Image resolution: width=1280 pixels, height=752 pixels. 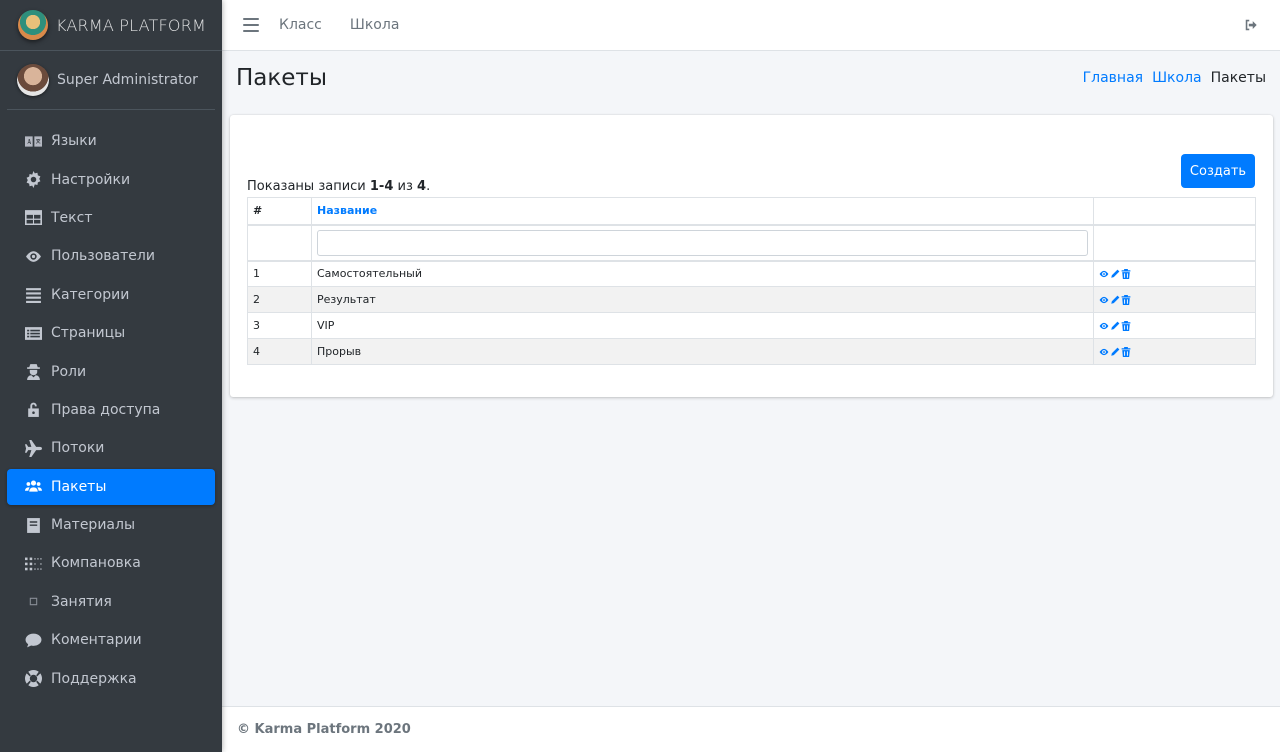 I want to click on breadcrumb-school: Школа, so click(x=1177, y=78).